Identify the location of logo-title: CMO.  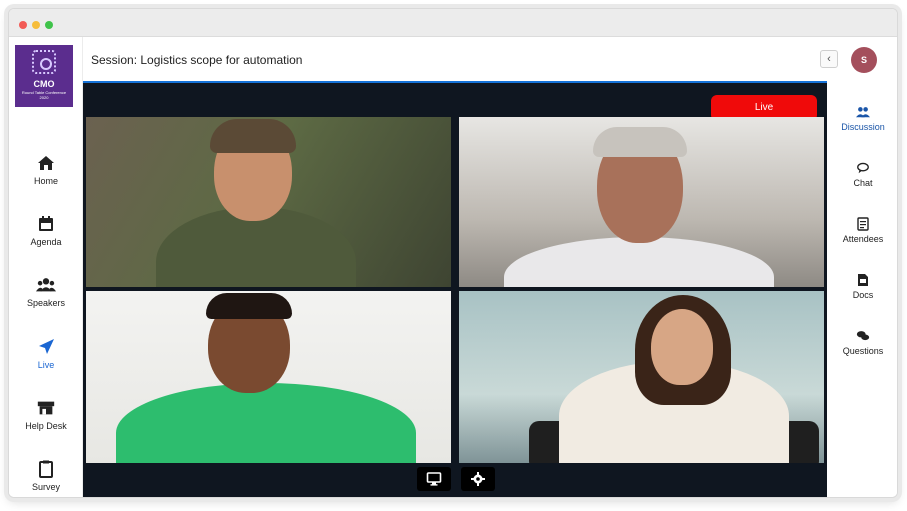
(44, 84).